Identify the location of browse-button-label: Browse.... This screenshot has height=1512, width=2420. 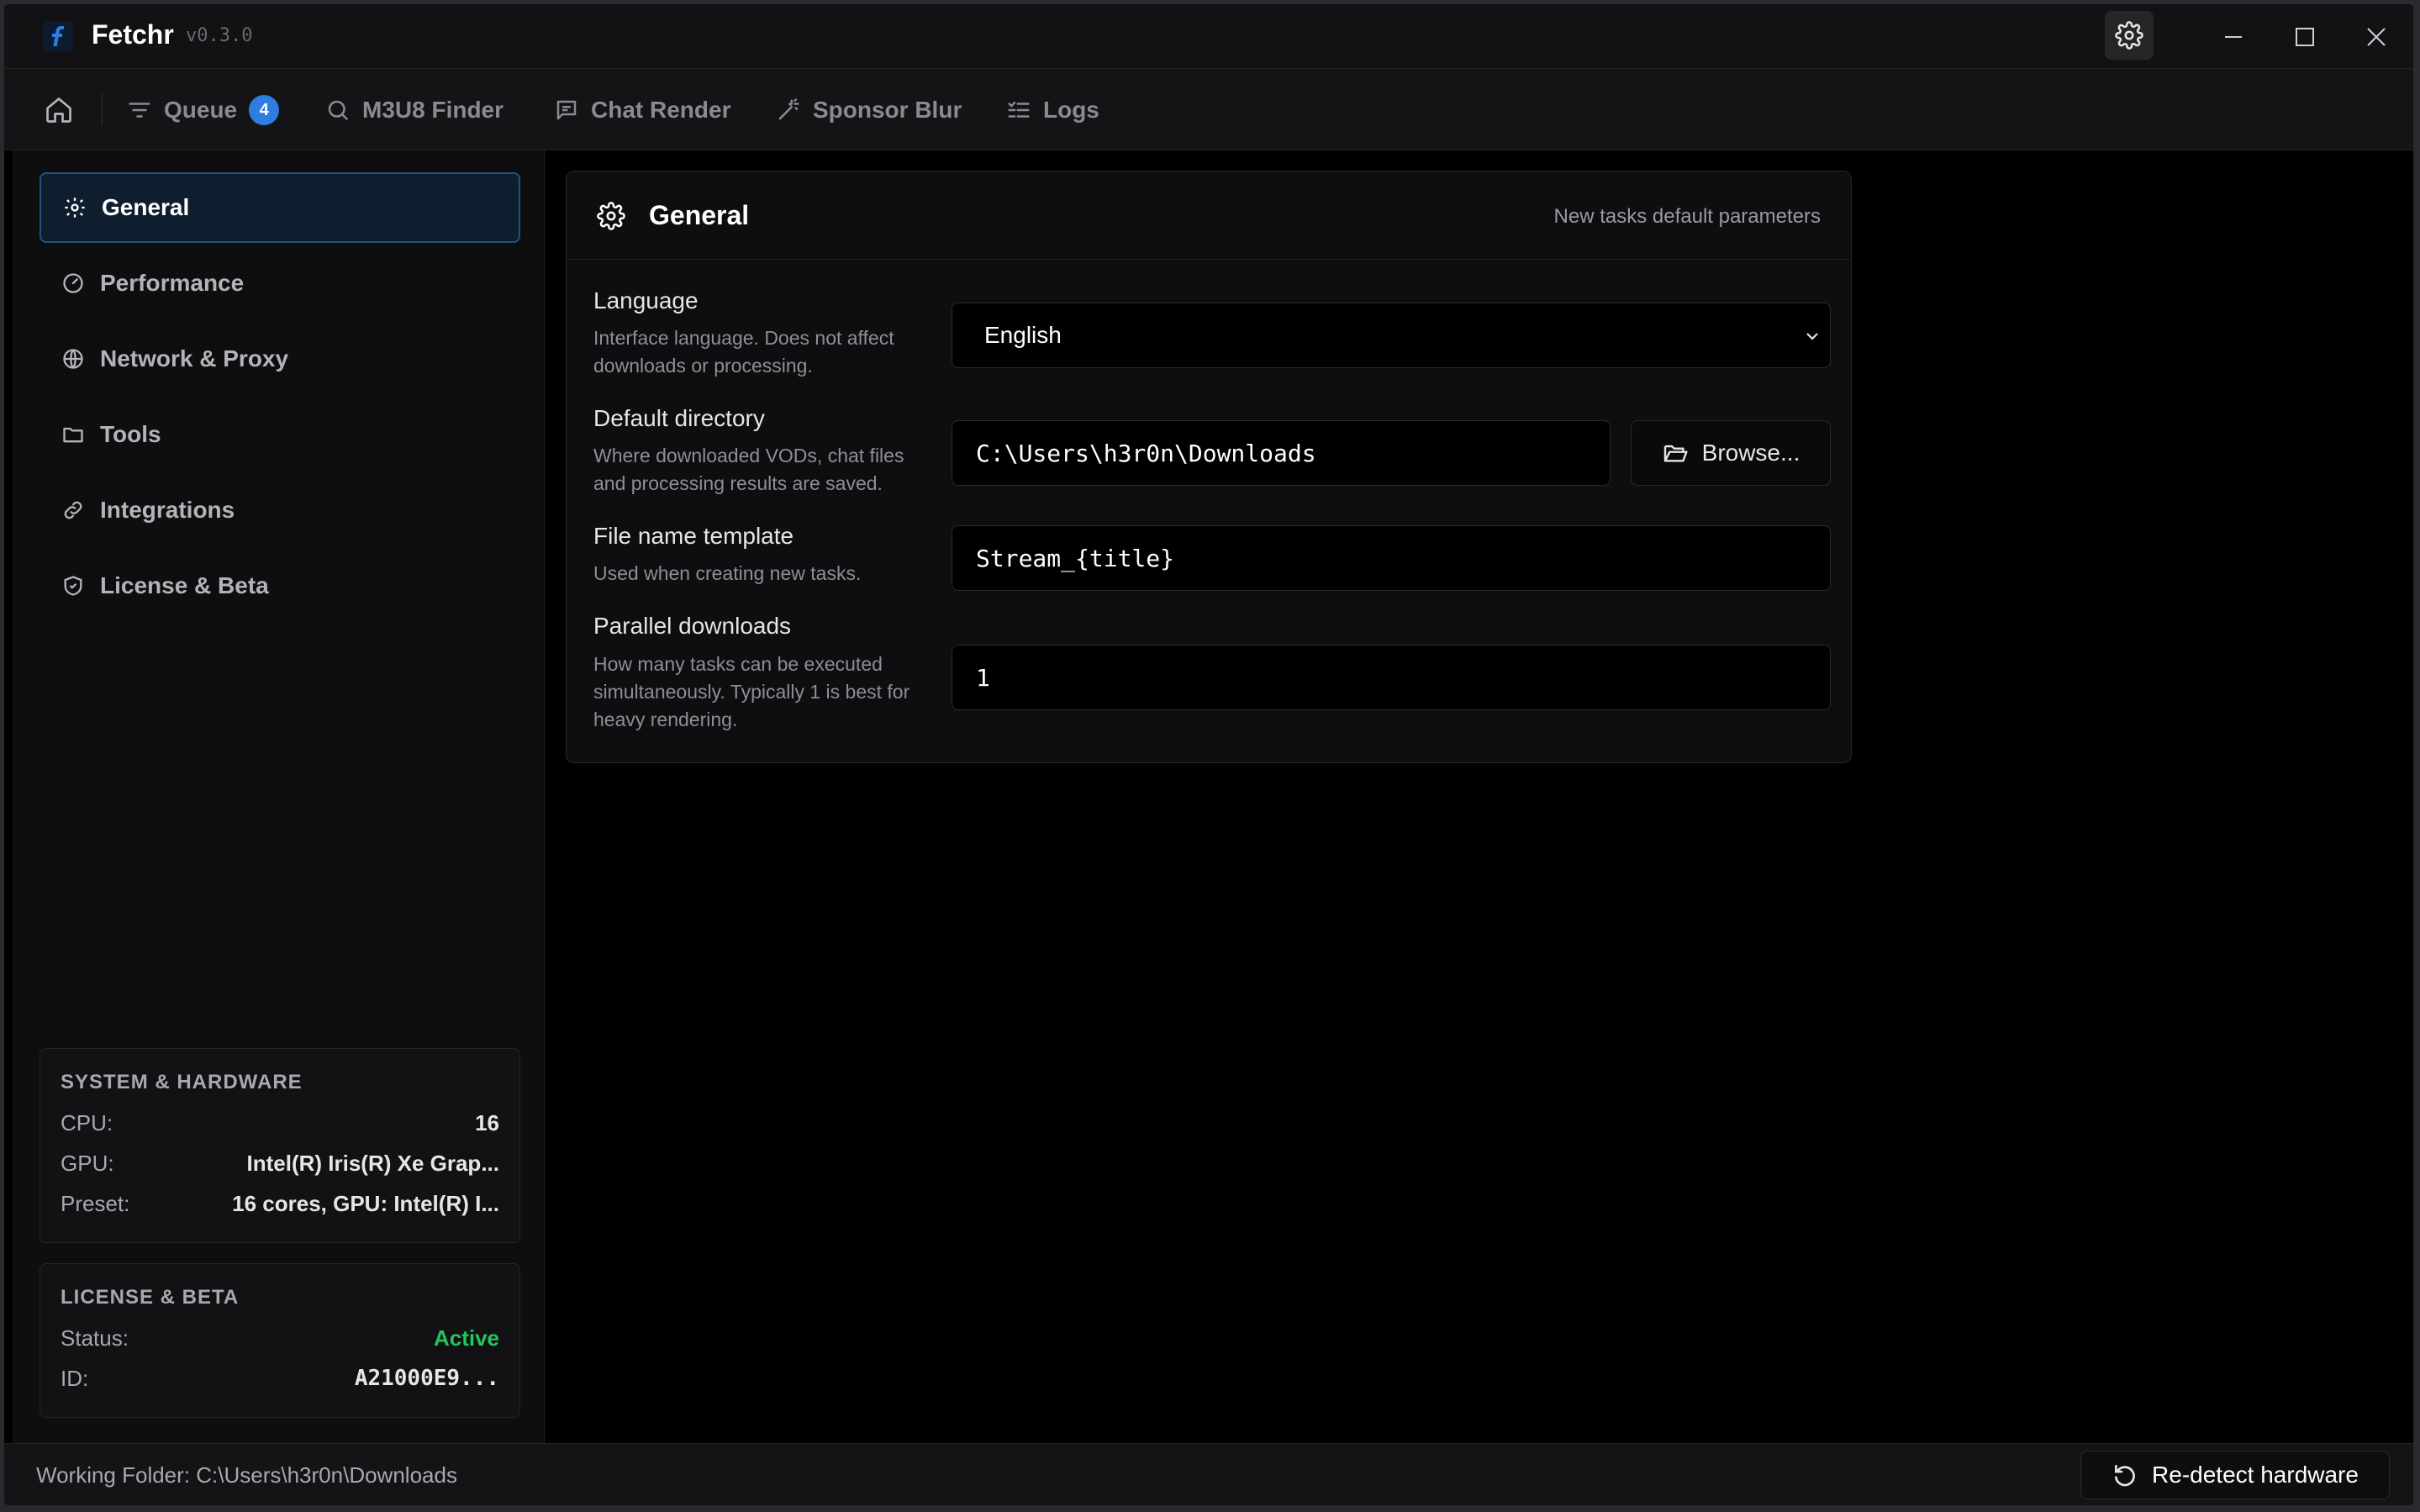
(1751, 453).